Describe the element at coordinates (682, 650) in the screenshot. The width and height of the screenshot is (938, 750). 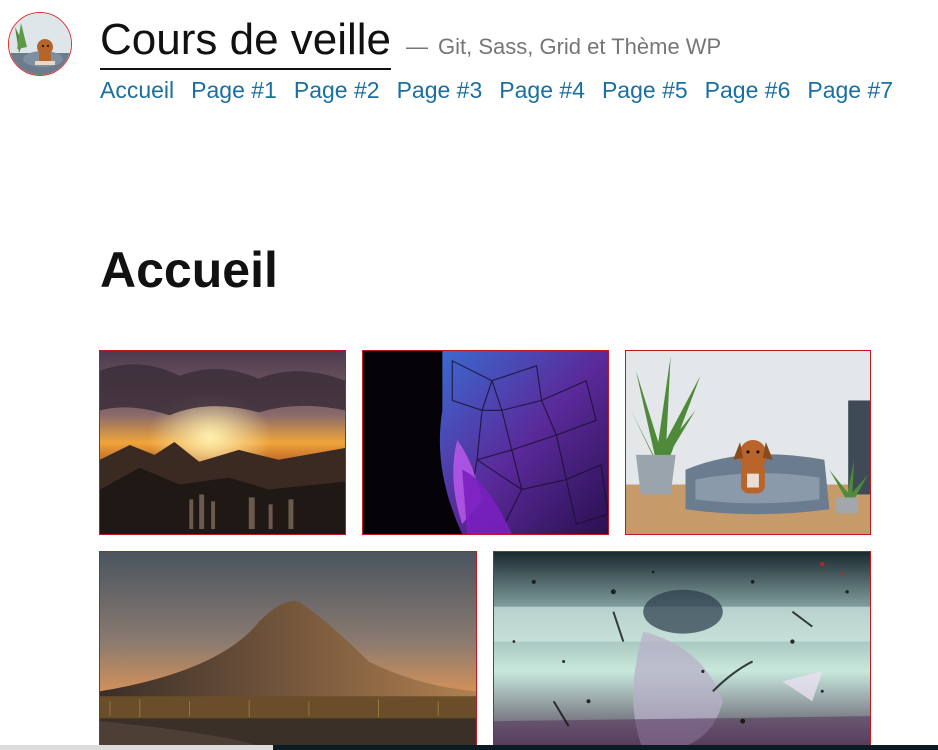
I see `gallery-image-paint-splatter` at that location.